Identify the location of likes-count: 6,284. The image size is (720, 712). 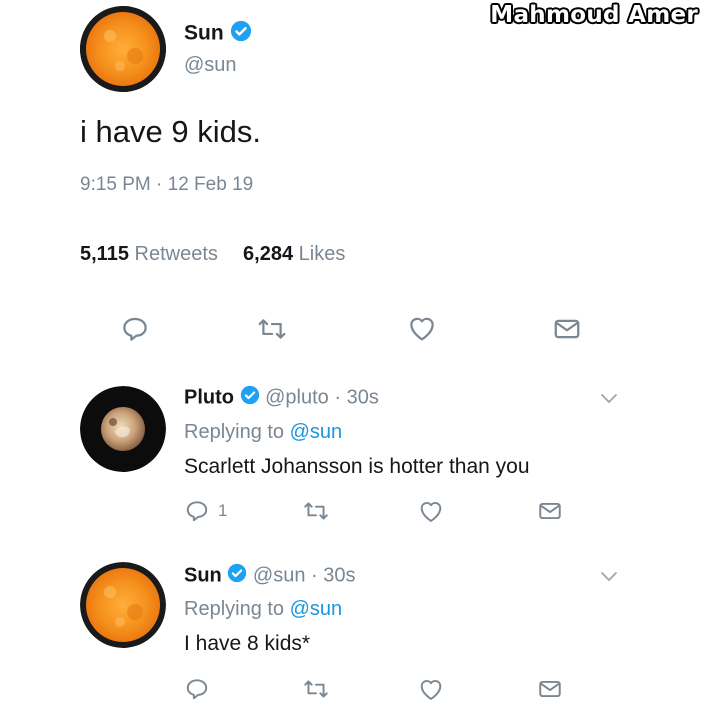
(268, 254).